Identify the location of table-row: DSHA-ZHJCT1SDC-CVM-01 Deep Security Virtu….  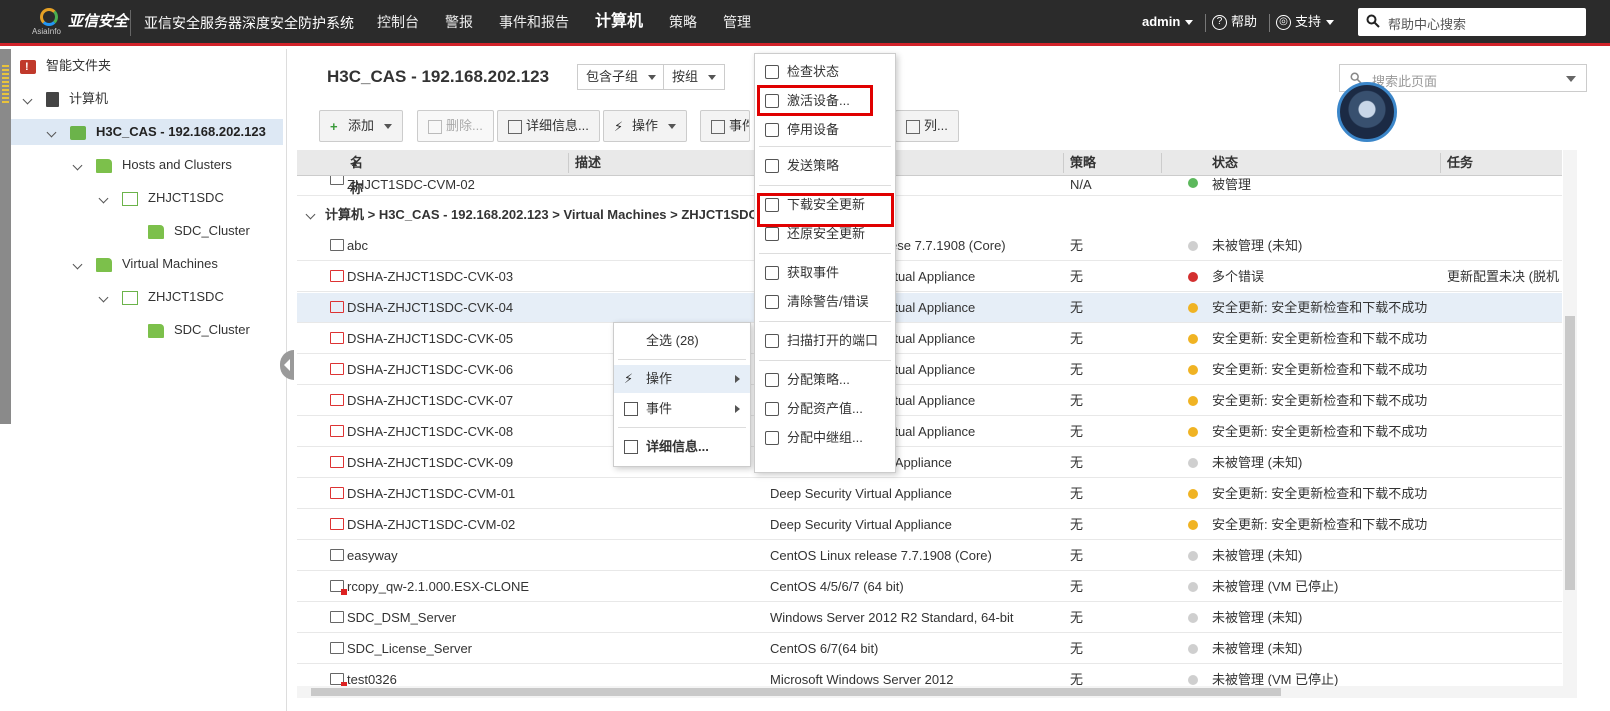
(929, 494).